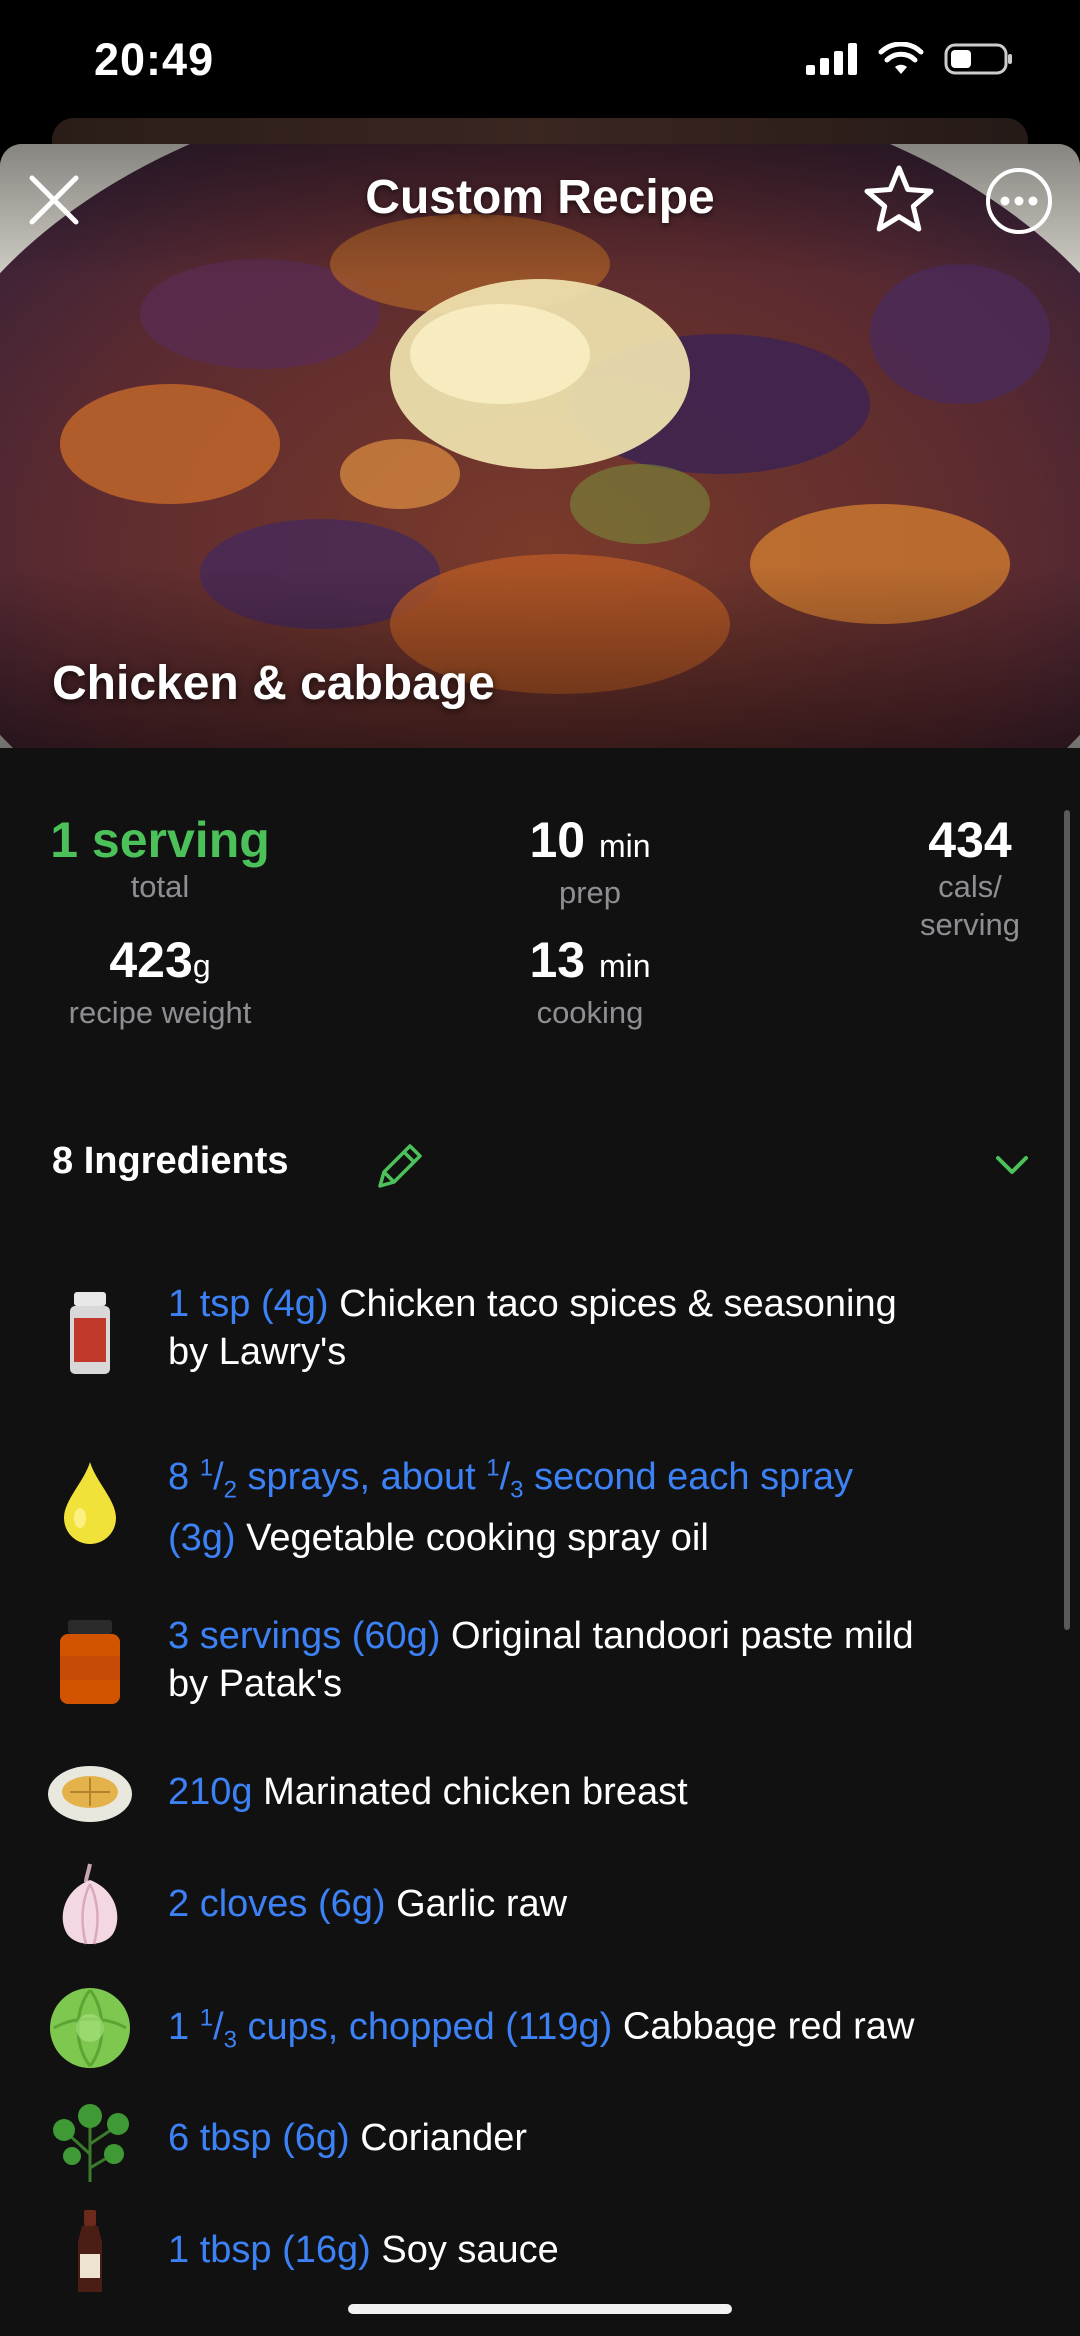 This screenshot has width=1080, height=2336. I want to click on ingredient-quantity: 6 tbsp (6g), so click(259, 2138).